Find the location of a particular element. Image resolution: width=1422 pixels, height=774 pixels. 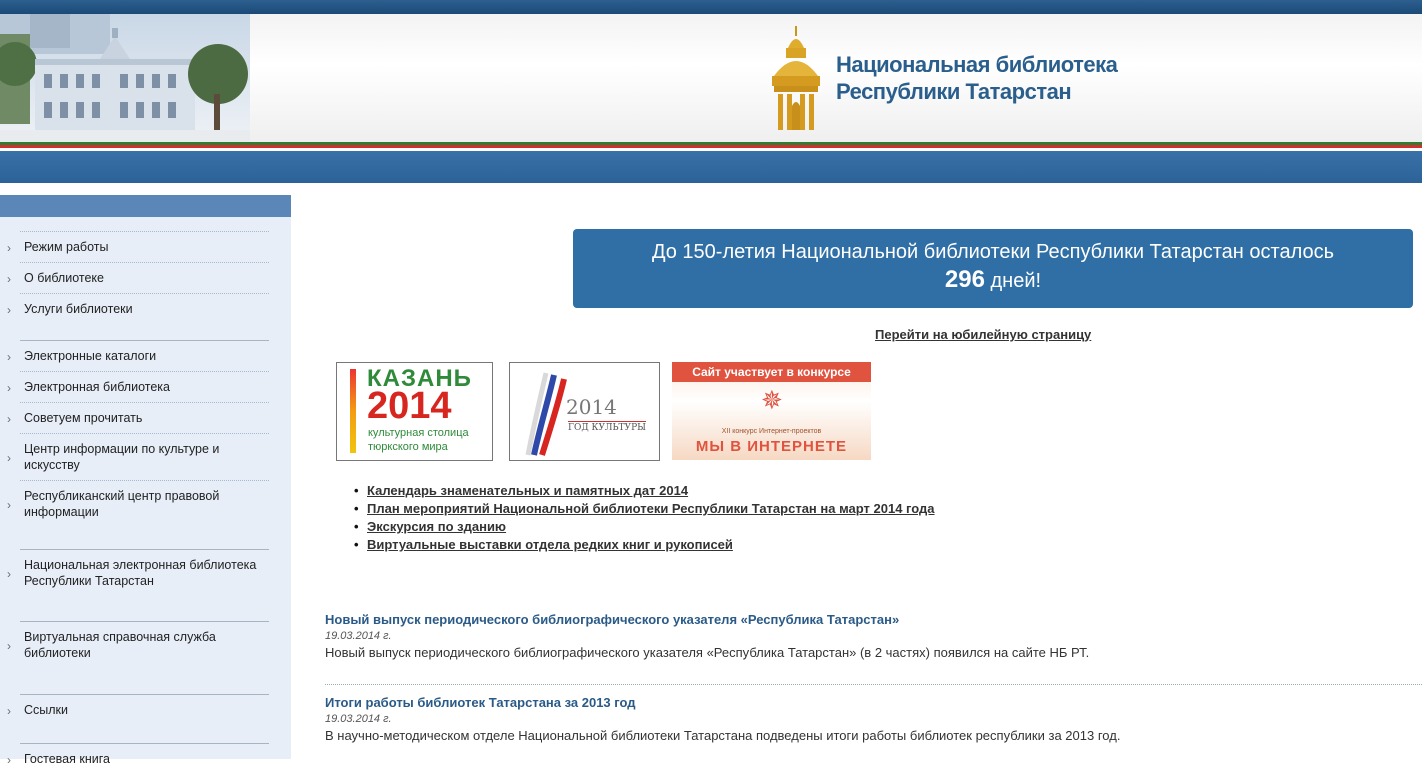

featured-link: Экскурсия по зданию is located at coordinates (436, 526).